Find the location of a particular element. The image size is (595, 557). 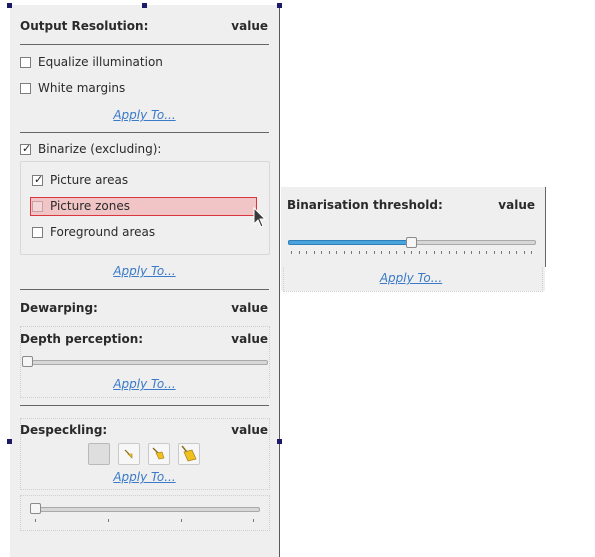

output-resolution-title: Output Resolution: is located at coordinates (84, 26).